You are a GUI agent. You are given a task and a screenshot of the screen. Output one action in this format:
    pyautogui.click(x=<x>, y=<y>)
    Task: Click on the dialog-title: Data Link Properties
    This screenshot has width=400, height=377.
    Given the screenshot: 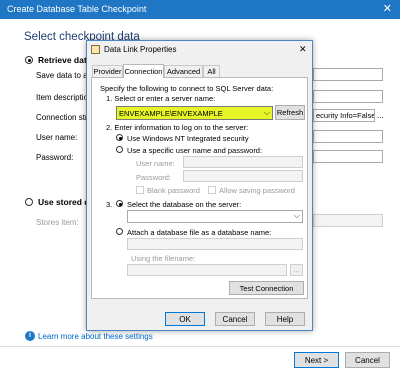 What is the action you would take?
    pyautogui.click(x=140, y=49)
    